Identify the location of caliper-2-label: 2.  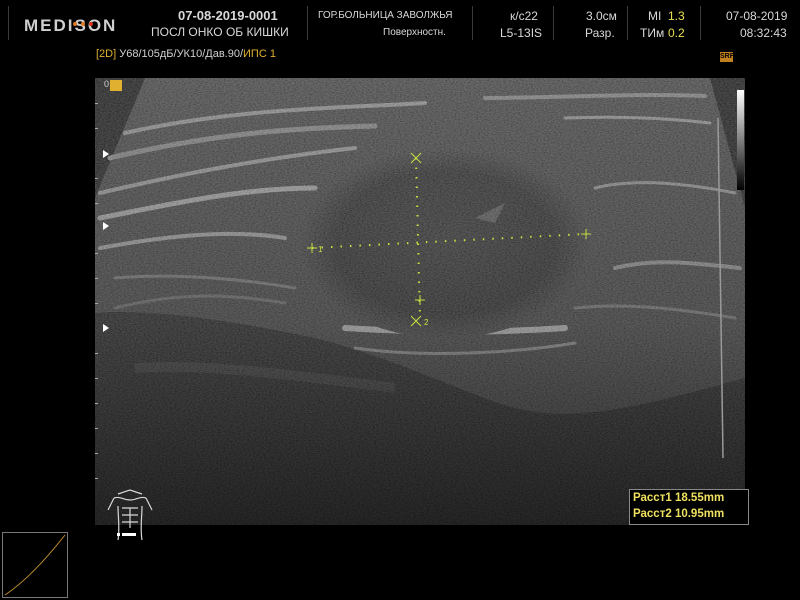
(426, 322).